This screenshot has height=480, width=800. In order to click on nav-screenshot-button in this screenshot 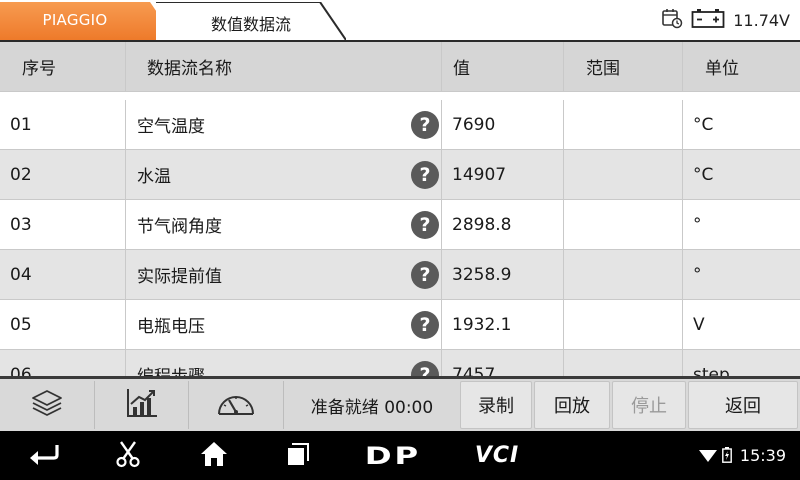, I will do `click(128, 455)`.